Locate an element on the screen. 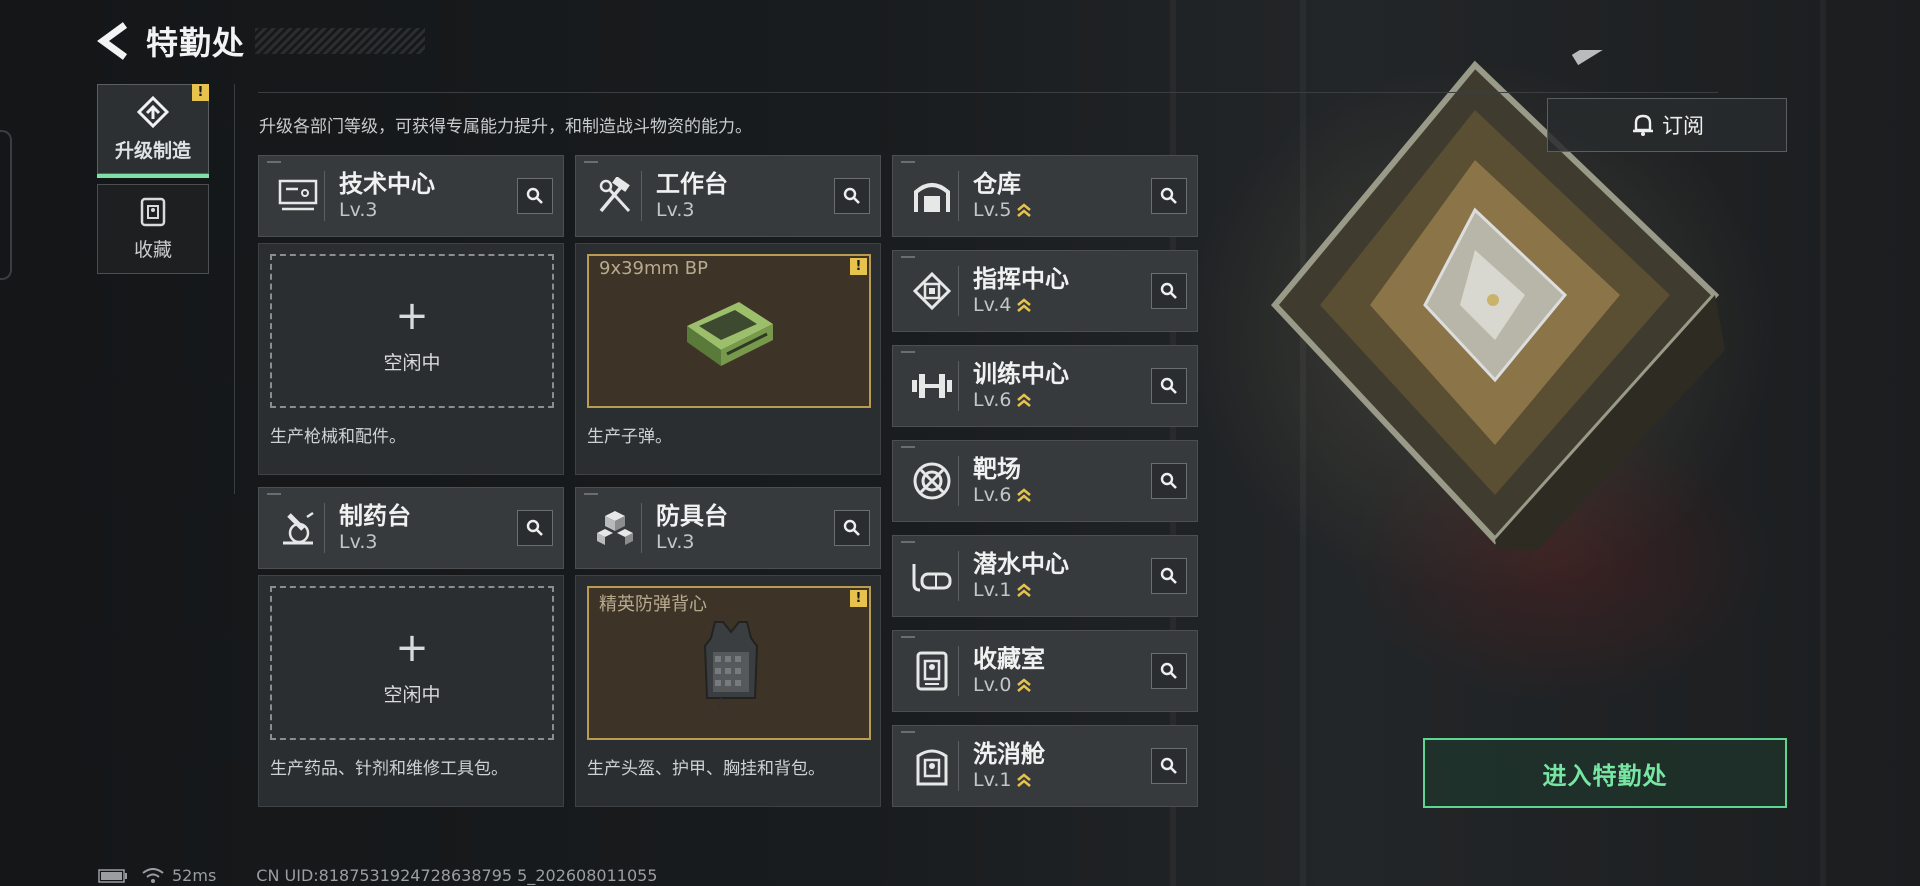 The width and height of the screenshot is (1920, 886). facility-armor-bench: 防具台 Lv.3 is located at coordinates (728, 528).